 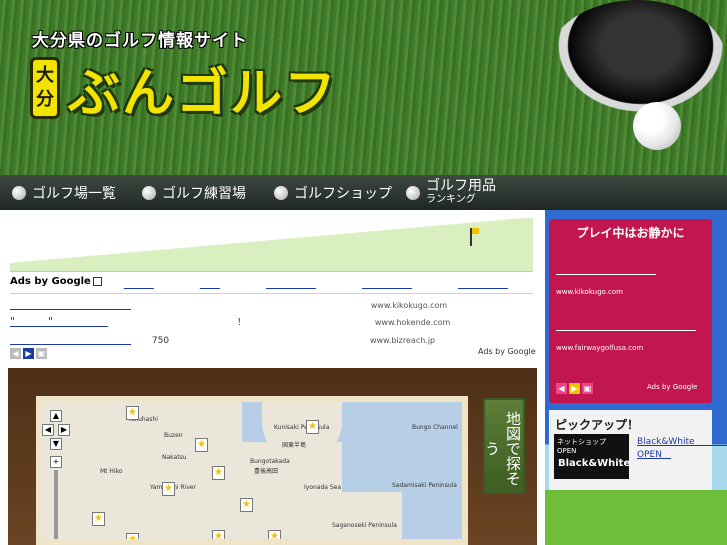 I want to click on ad-url: www.hokende.com, so click(x=412, y=322).